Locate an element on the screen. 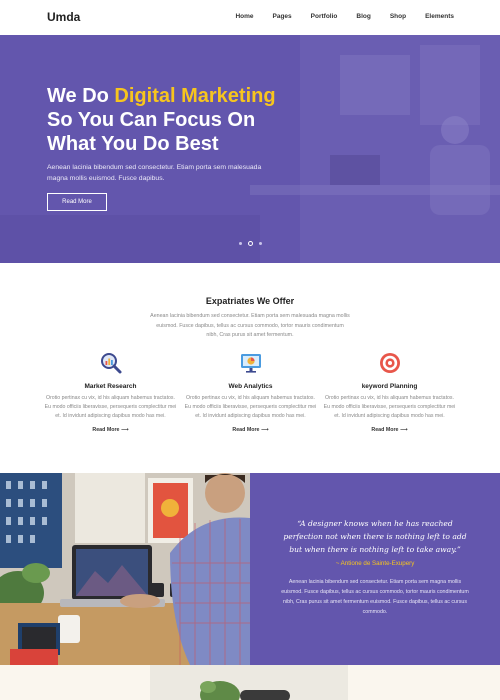 This screenshot has height=700, width=500. plant-illustration is located at coordinates (245, 690).